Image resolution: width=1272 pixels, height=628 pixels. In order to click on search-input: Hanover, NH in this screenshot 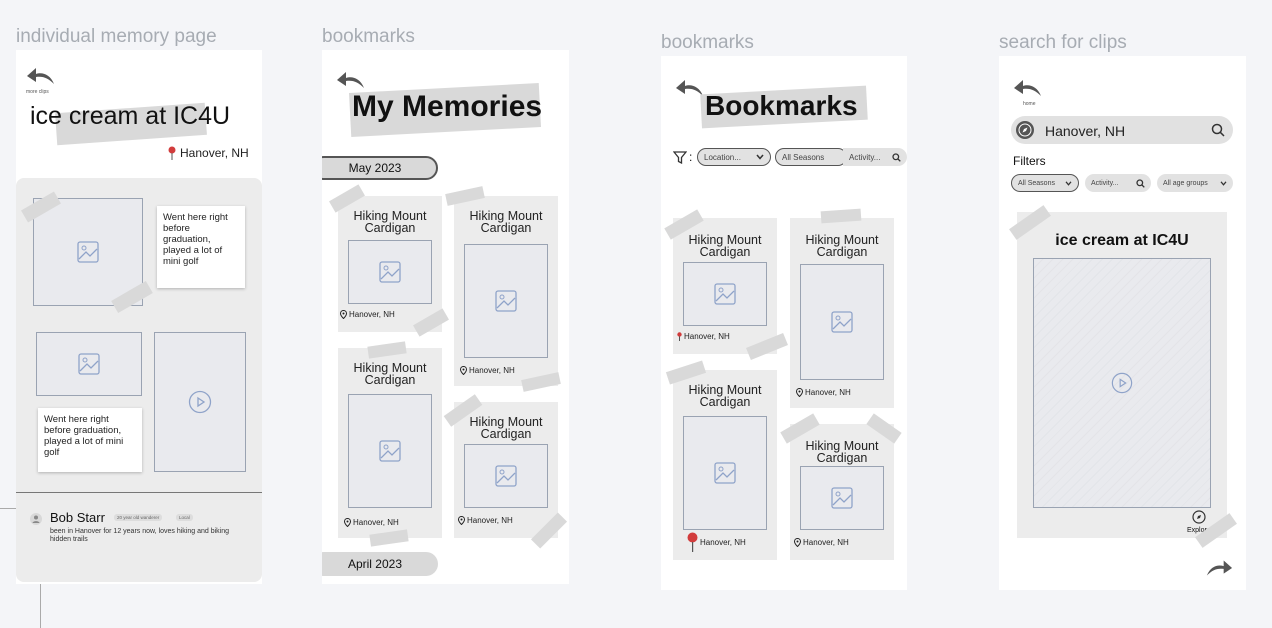, I will do `click(1085, 131)`.